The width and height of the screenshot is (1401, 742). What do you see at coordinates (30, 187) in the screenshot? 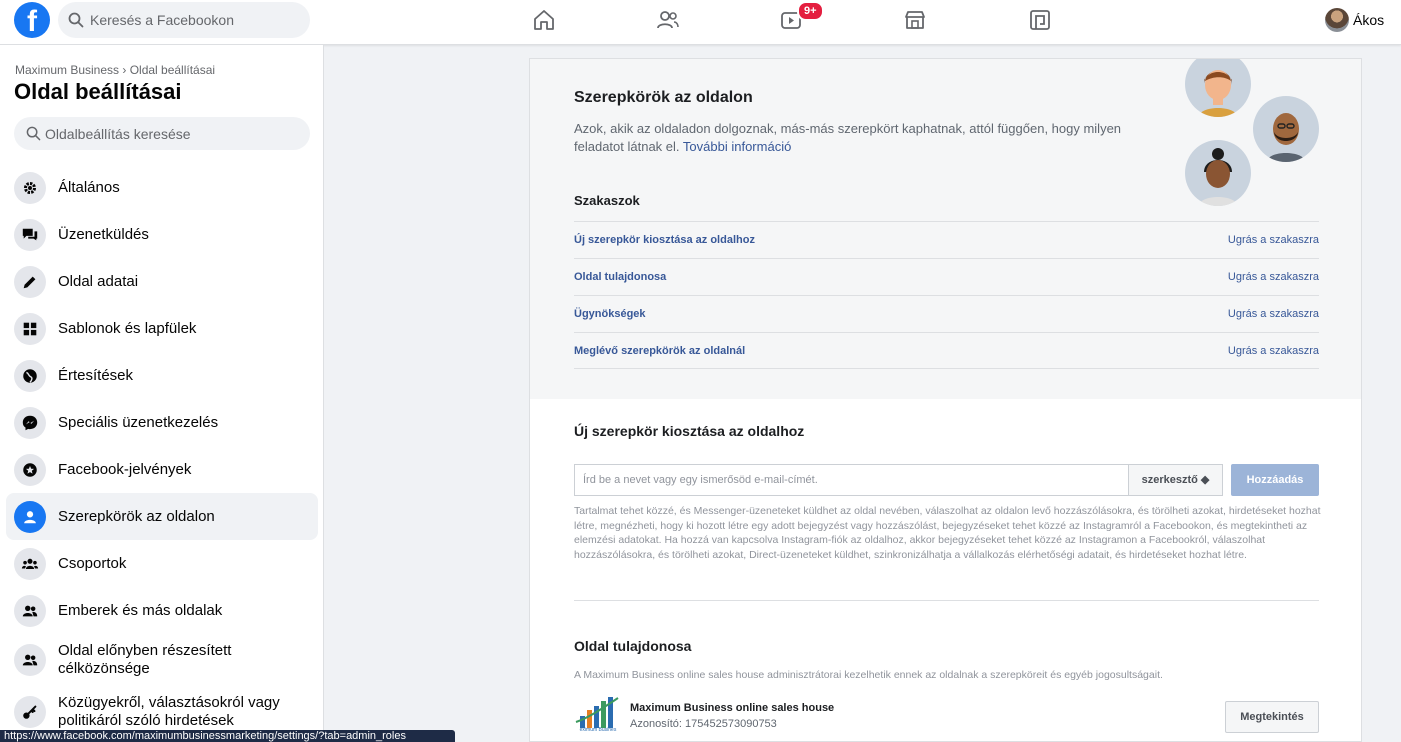
I see `gear-icon` at bounding box center [30, 187].